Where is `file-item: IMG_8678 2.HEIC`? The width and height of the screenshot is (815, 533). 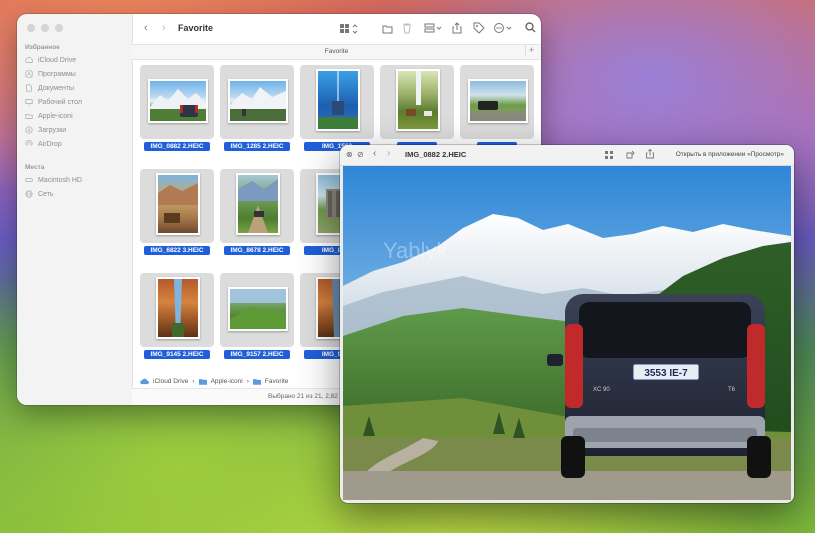 file-item: IMG_8678 2.HEIC is located at coordinates (257, 212).